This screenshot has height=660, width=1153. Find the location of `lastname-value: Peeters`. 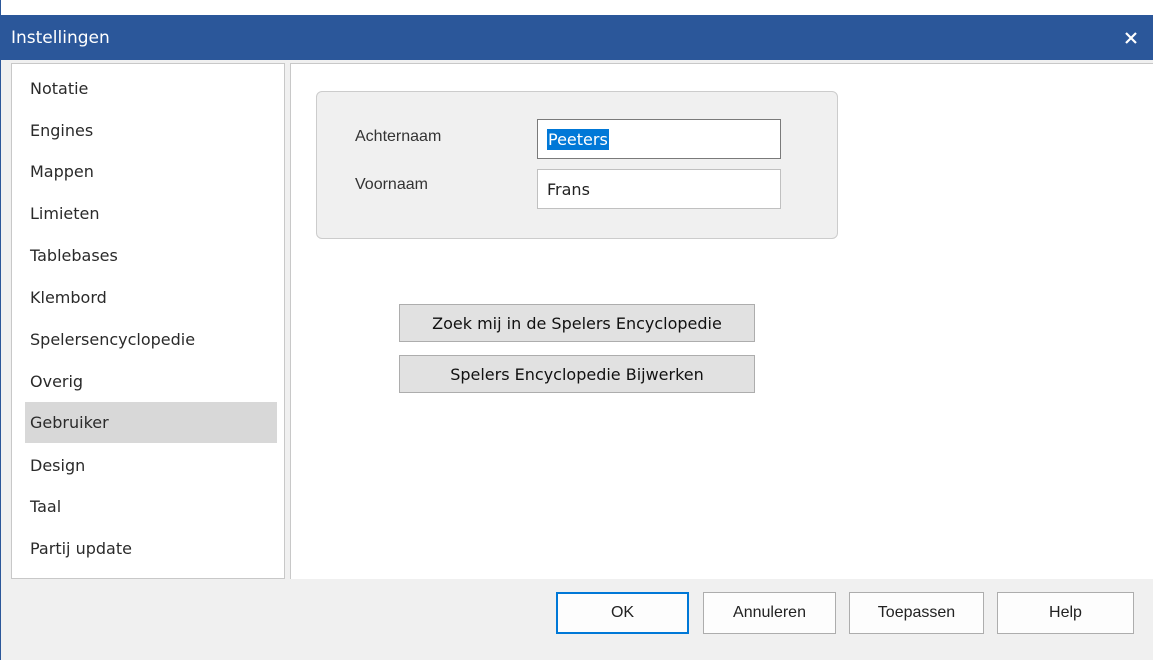

lastname-value: Peeters is located at coordinates (578, 139).